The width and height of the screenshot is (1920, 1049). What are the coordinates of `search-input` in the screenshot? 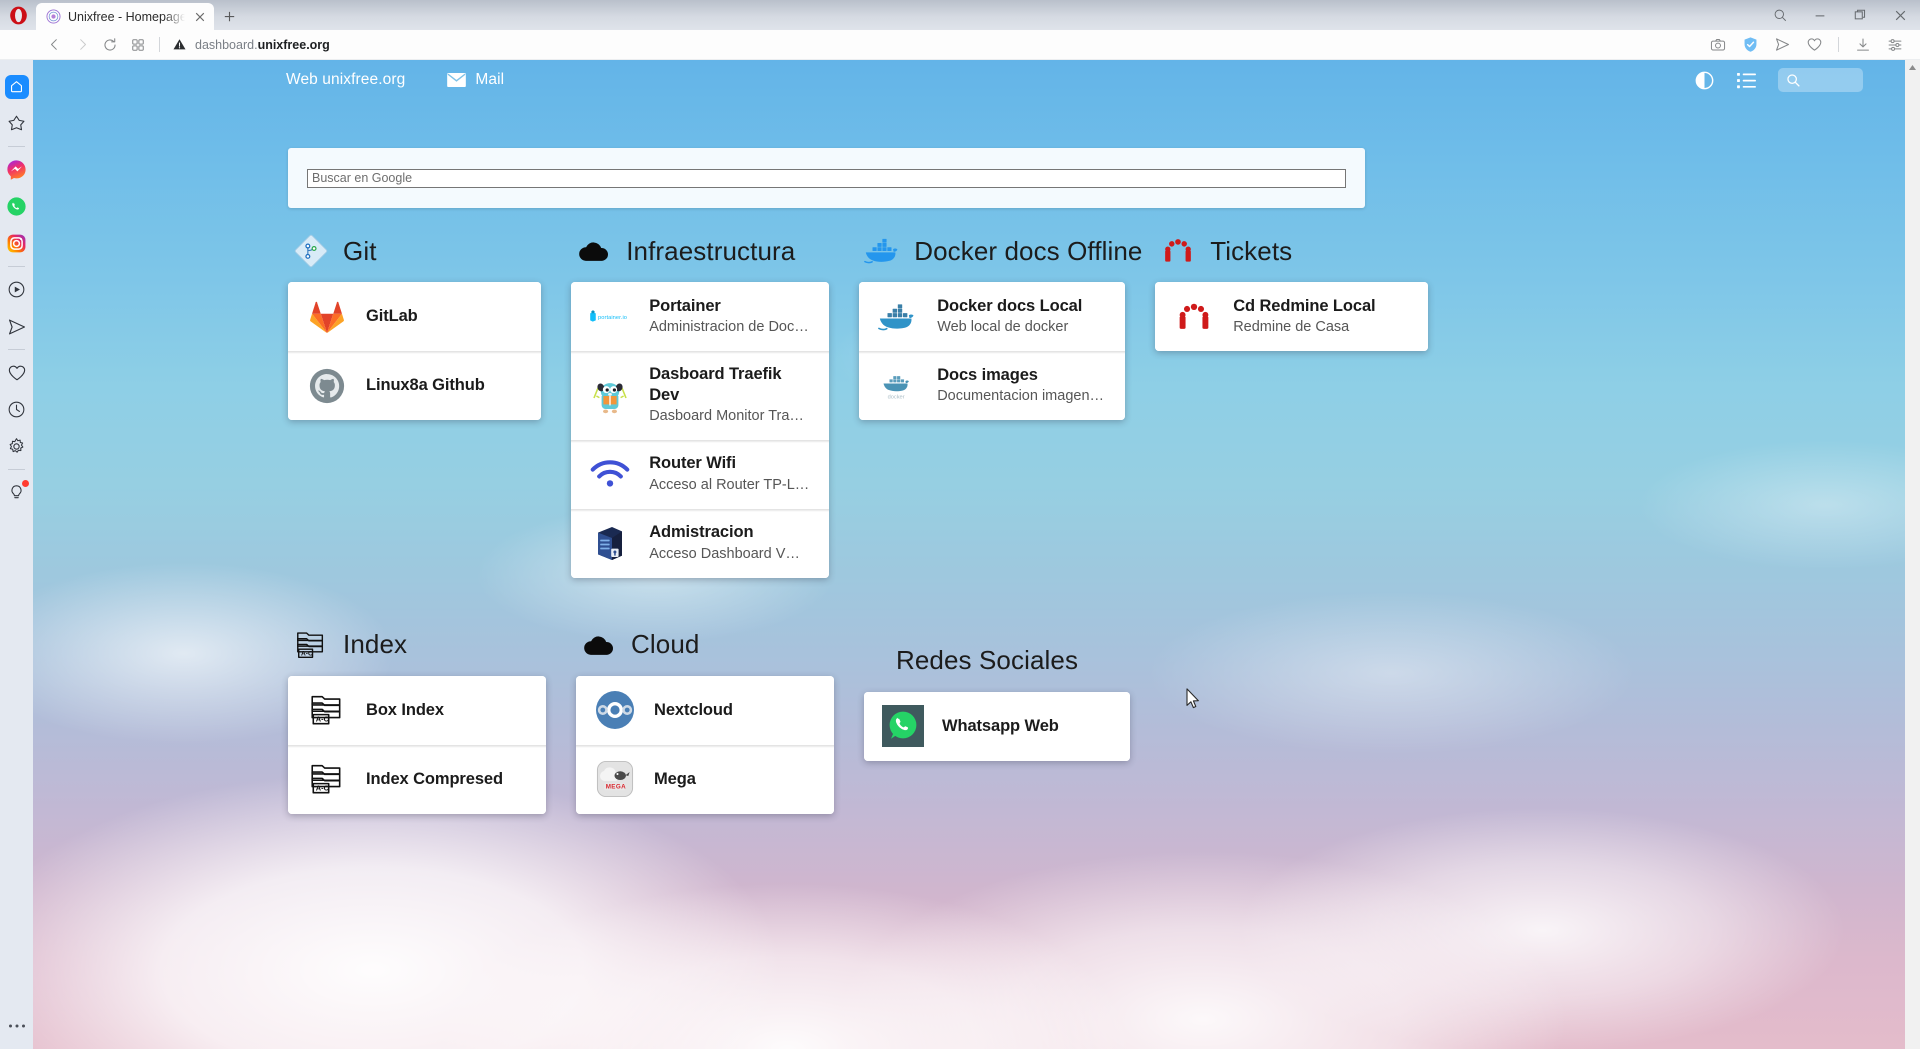 It's located at (826, 178).